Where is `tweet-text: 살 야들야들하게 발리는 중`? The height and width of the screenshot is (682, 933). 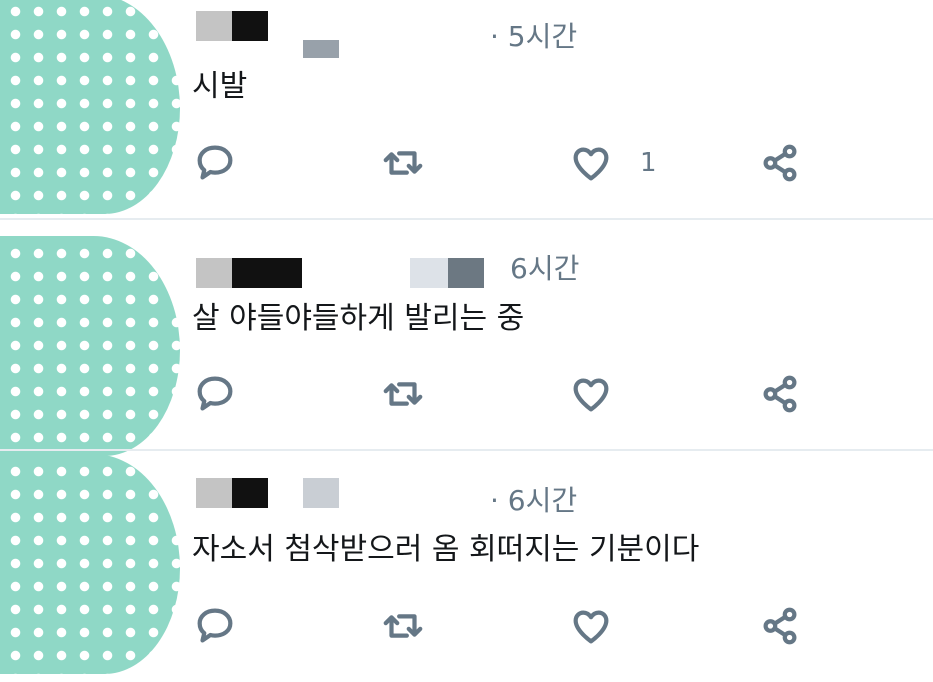
tweet-text: 살 야들야들하게 발리는 중 is located at coordinates (358, 318).